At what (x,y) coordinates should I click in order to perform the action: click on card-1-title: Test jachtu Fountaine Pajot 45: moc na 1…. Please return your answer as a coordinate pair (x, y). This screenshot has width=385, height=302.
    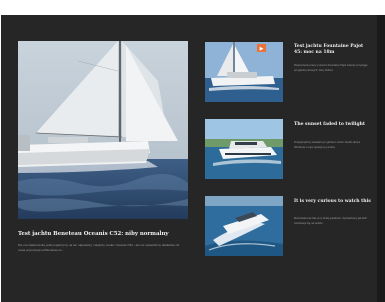
    Looking at the image, I should click on (333, 50).